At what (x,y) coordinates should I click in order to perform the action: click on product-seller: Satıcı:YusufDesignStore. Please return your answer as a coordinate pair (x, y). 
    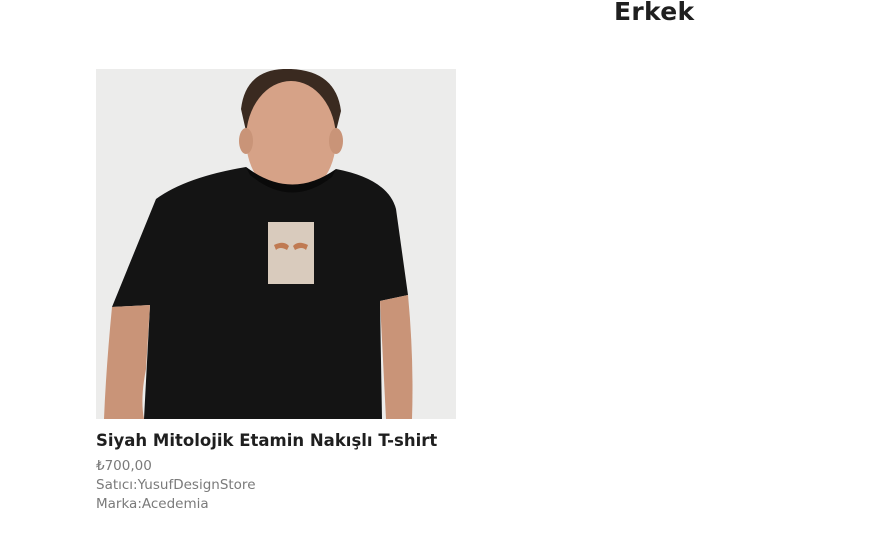
    Looking at the image, I should click on (176, 485).